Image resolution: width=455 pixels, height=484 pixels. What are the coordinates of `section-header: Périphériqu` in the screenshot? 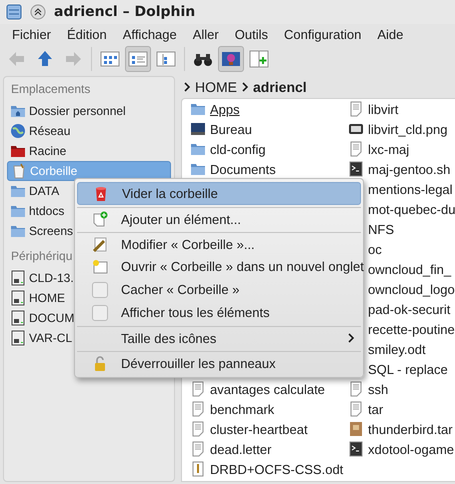 It's located at (41, 257).